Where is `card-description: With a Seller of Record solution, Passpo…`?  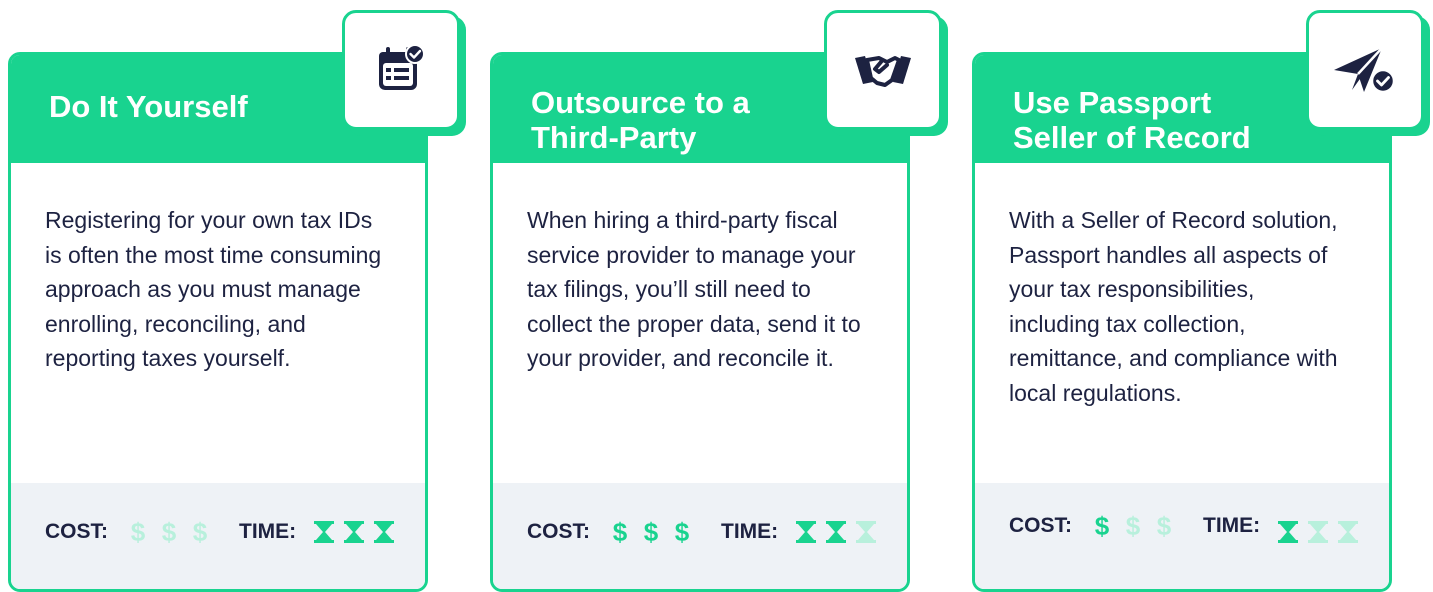
card-description: With a Seller of Record solution, Passpo… is located at coordinates (1173, 306).